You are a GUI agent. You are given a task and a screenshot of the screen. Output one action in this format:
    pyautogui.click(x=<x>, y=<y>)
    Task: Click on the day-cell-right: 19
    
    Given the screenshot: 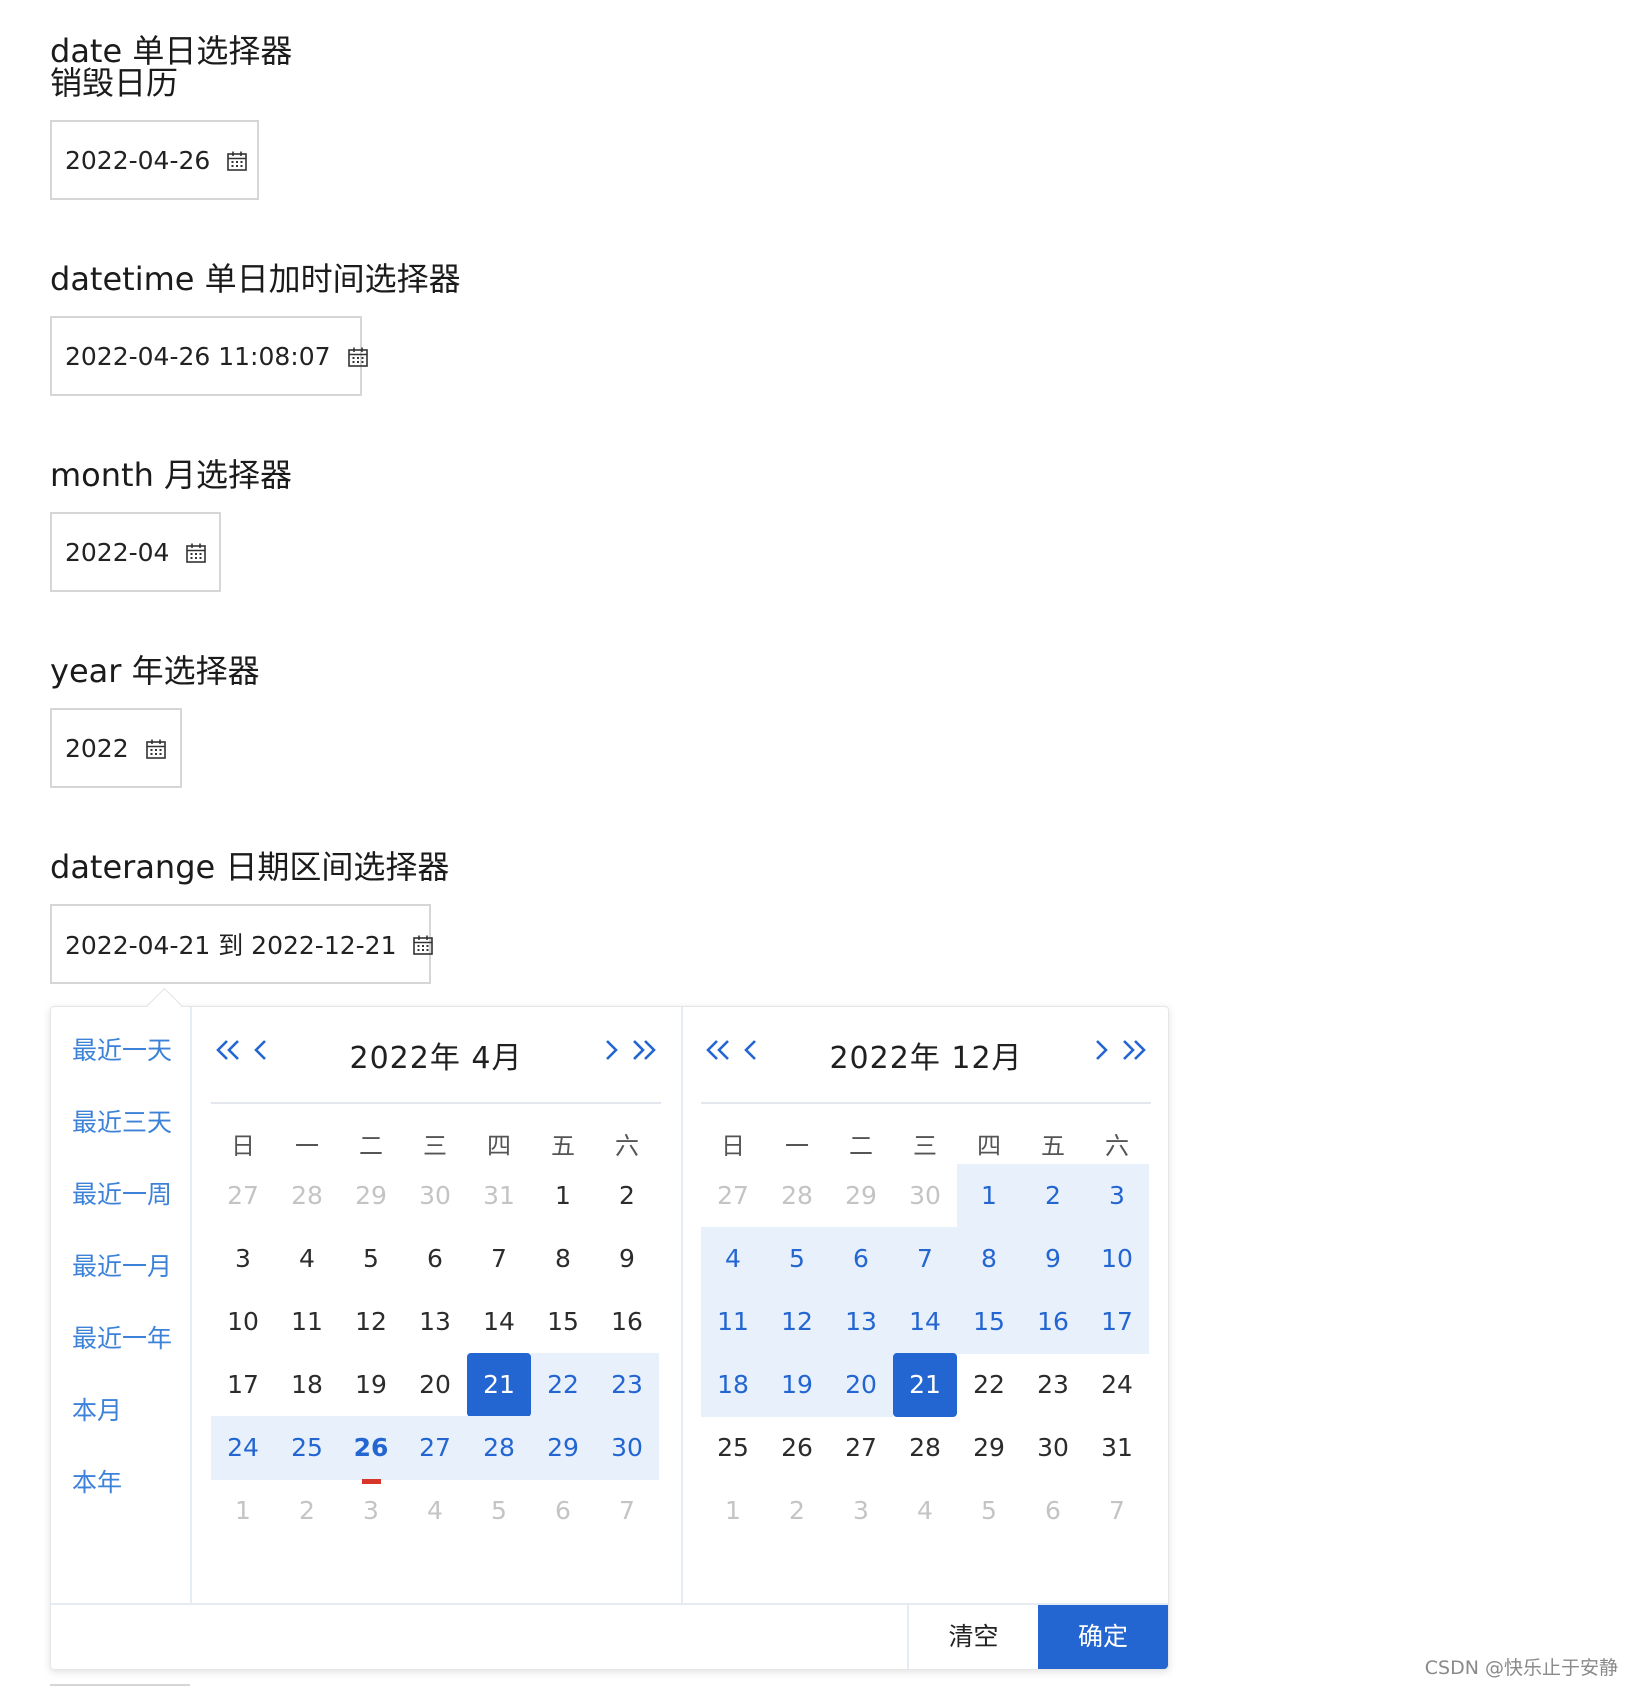 What is the action you would take?
    pyautogui.click(x=797, y=1385)
    